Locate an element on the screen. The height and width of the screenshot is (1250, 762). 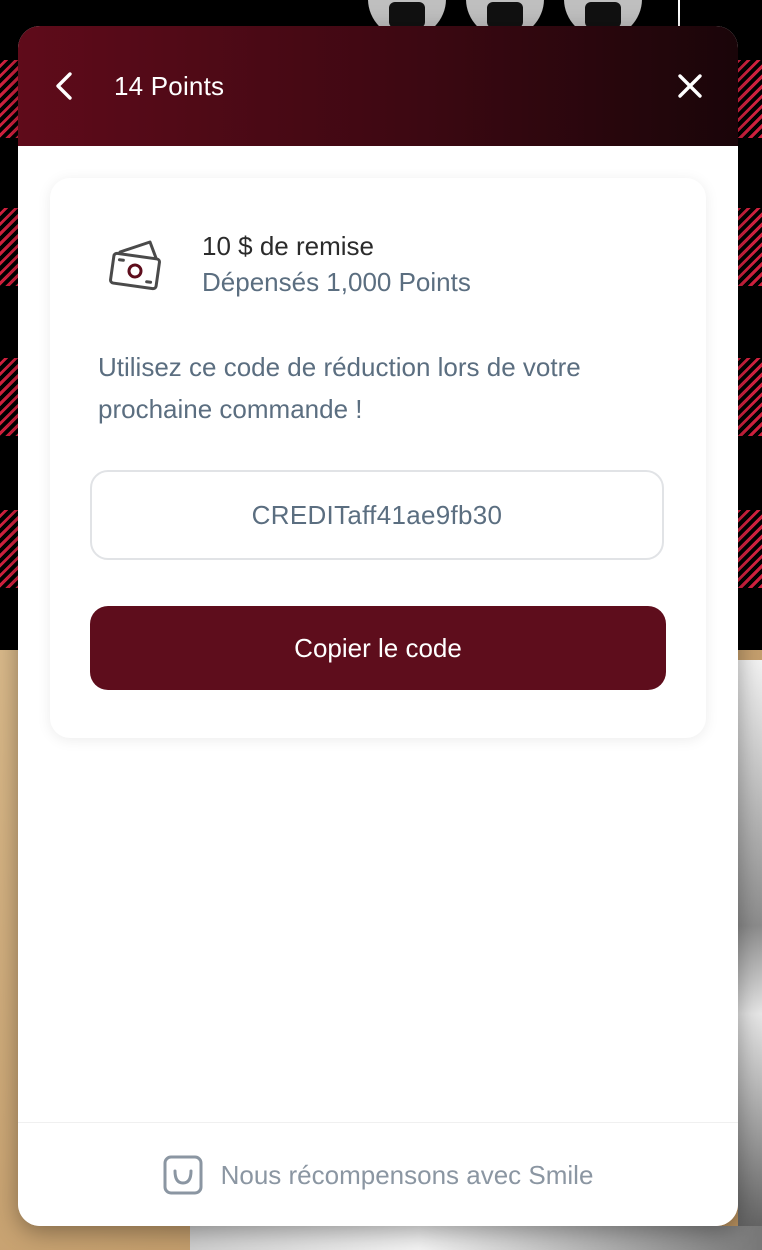
panel-title: 14 Points is located at coordinates (169, 86).